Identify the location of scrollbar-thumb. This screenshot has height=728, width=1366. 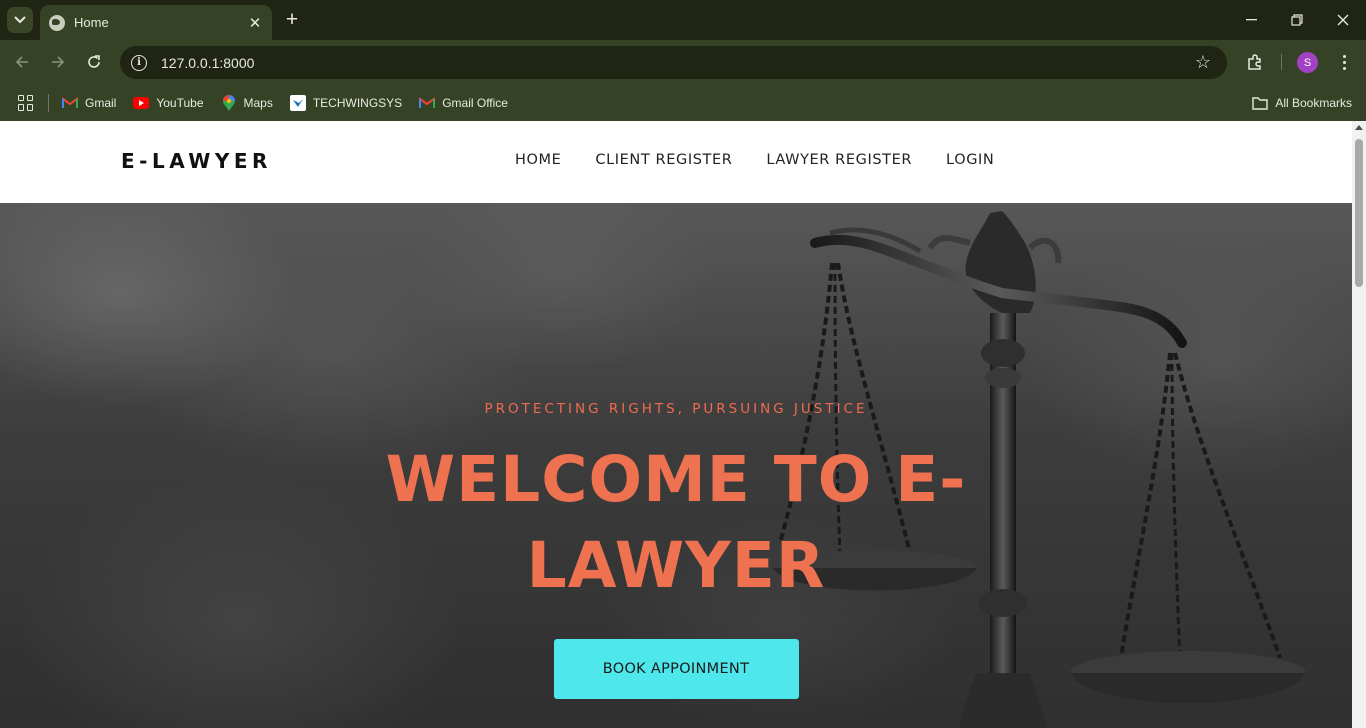
(1359, 213).